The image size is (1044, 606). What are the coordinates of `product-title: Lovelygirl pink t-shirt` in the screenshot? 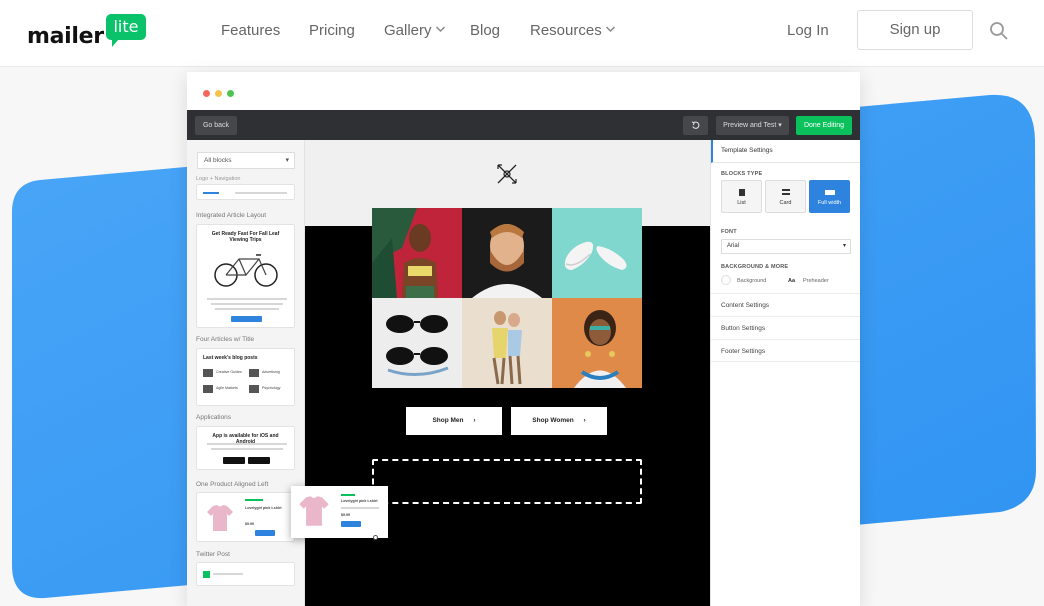 It's located at (263, 508).